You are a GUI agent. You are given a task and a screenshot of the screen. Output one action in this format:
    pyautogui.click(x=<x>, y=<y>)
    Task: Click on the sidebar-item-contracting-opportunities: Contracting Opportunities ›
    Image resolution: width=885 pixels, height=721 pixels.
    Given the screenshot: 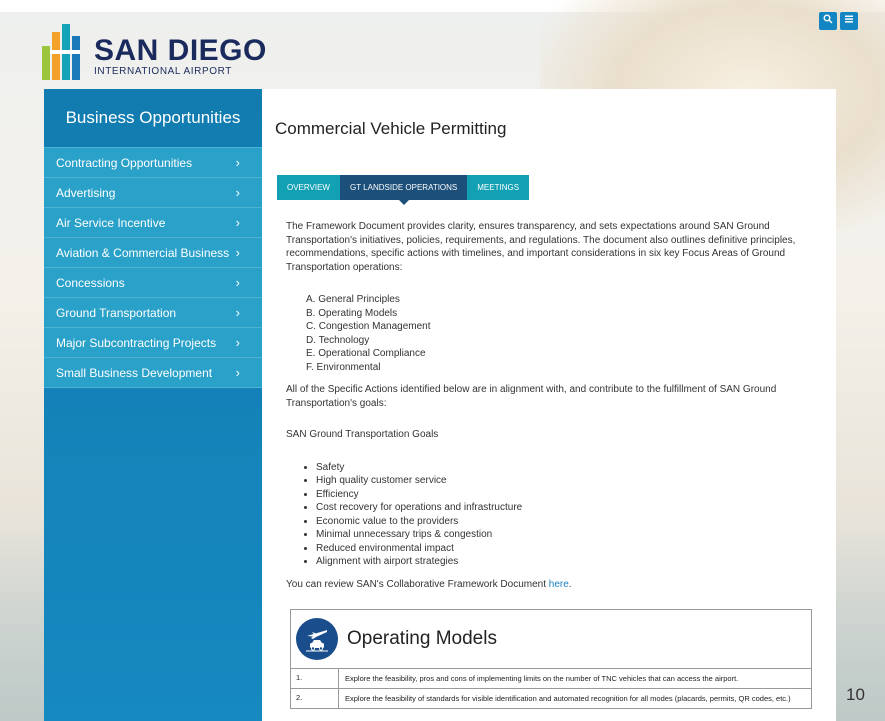 What is the action you would take?
    pyautogui.click(x=153, y=162)
    